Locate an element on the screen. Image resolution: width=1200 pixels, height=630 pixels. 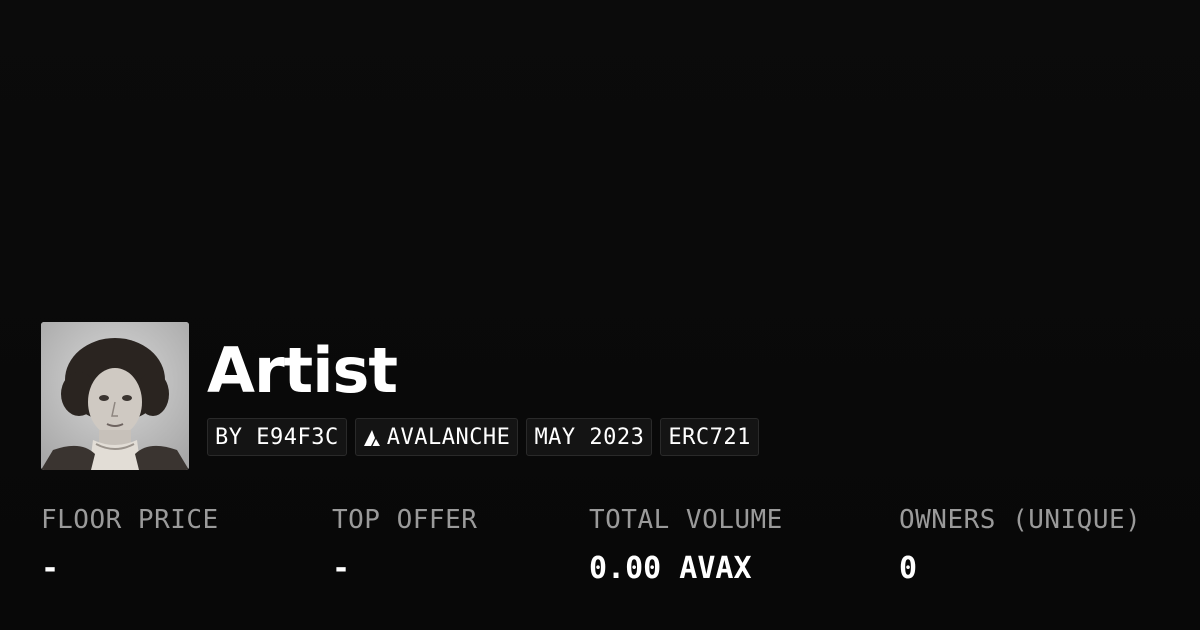
collection-tags: BY E94F3C AVALANCHE MAY 2023 ERC721 is located at coordinates (483, 437).